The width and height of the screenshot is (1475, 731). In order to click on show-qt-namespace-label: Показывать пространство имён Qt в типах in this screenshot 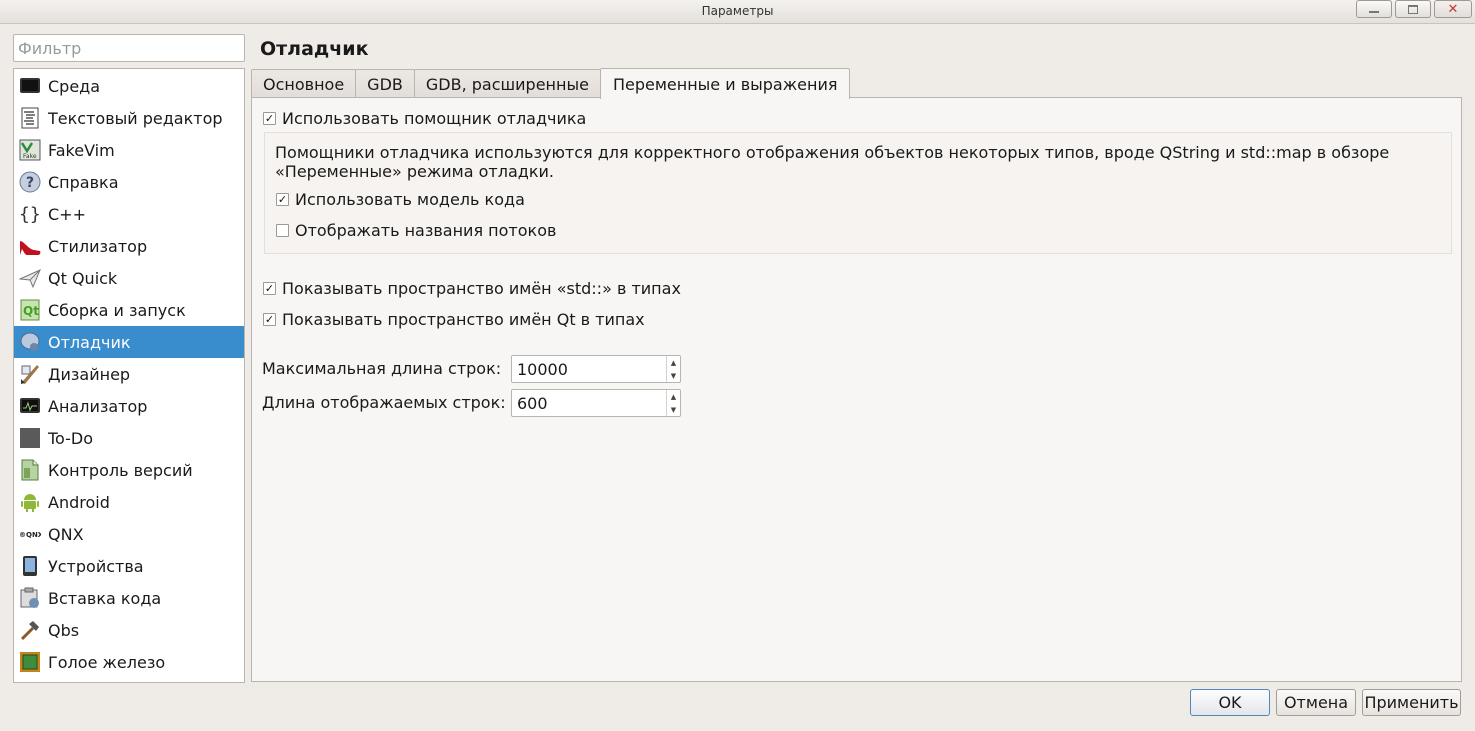, I will do `click(463, 319)`.